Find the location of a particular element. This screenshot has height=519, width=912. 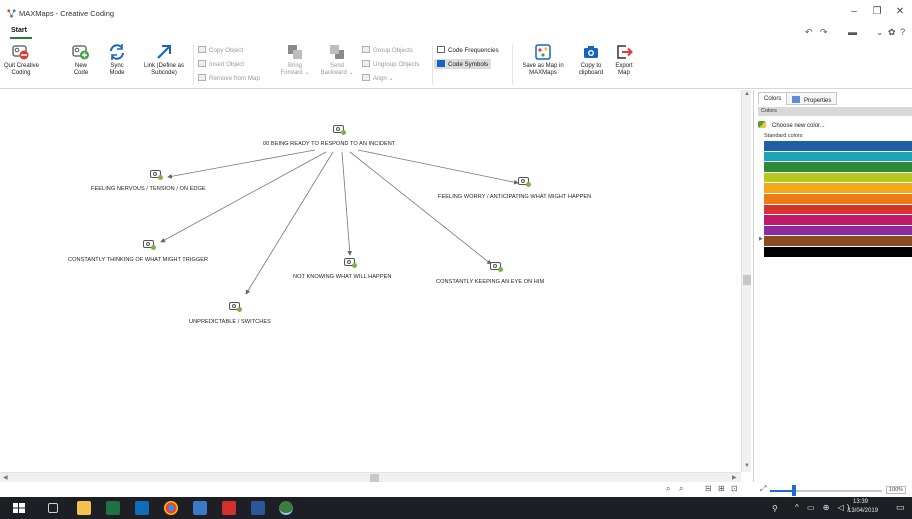

link-define-as-subcode-label: Link (Define as Subcode) is located at coordinates (164, 69).